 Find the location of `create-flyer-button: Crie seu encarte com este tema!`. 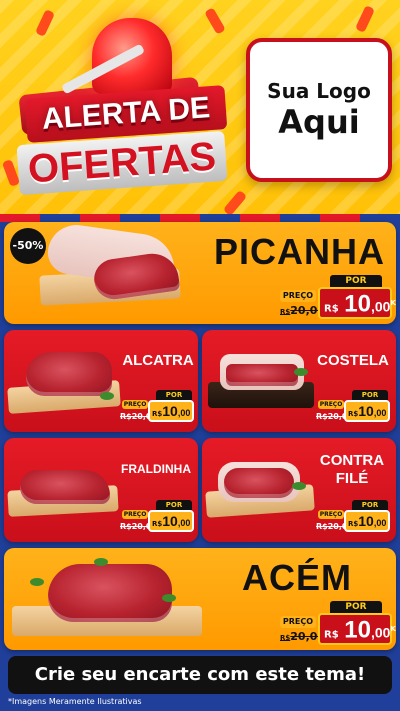

create-flyer-button: Crie seu encarte com este tema! is located at coordinates (200, 675).